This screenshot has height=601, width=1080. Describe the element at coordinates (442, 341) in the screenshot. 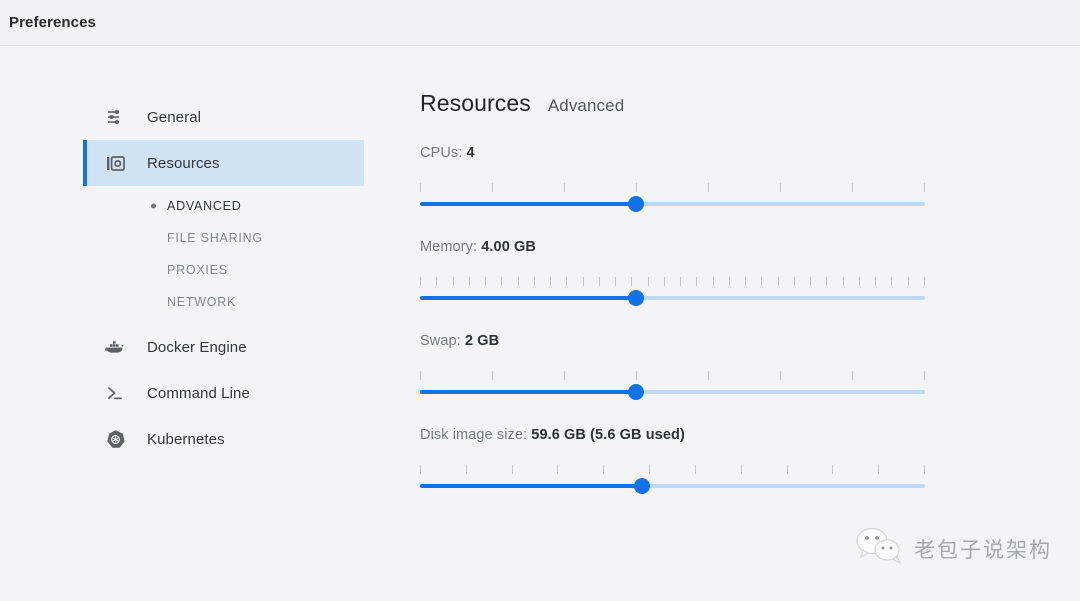

I see `swap-label-prefix: Swap:` at that location.